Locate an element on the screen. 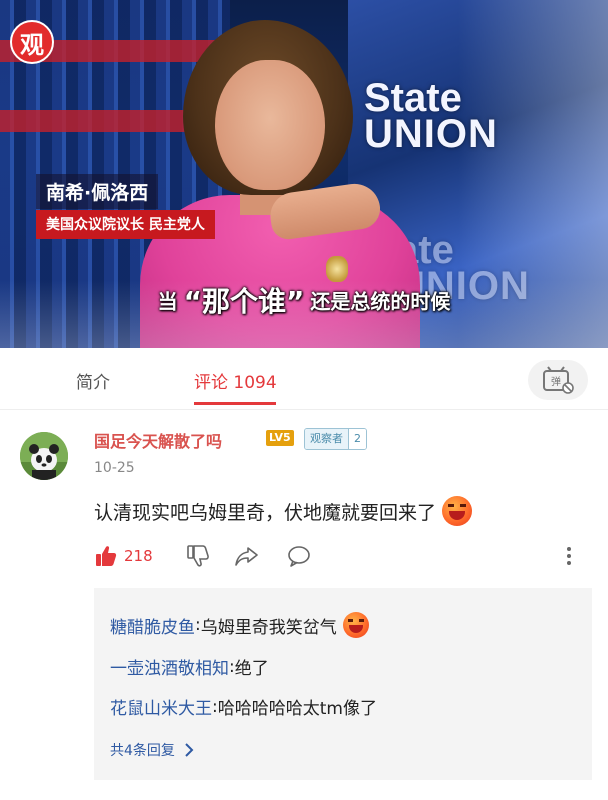 Image resolution: width=608 pixels, height=800 pixels. comment-body: 认清现实吧乌姆里奇，伏地魔就要回来了 is located at coordinates (283, 511).